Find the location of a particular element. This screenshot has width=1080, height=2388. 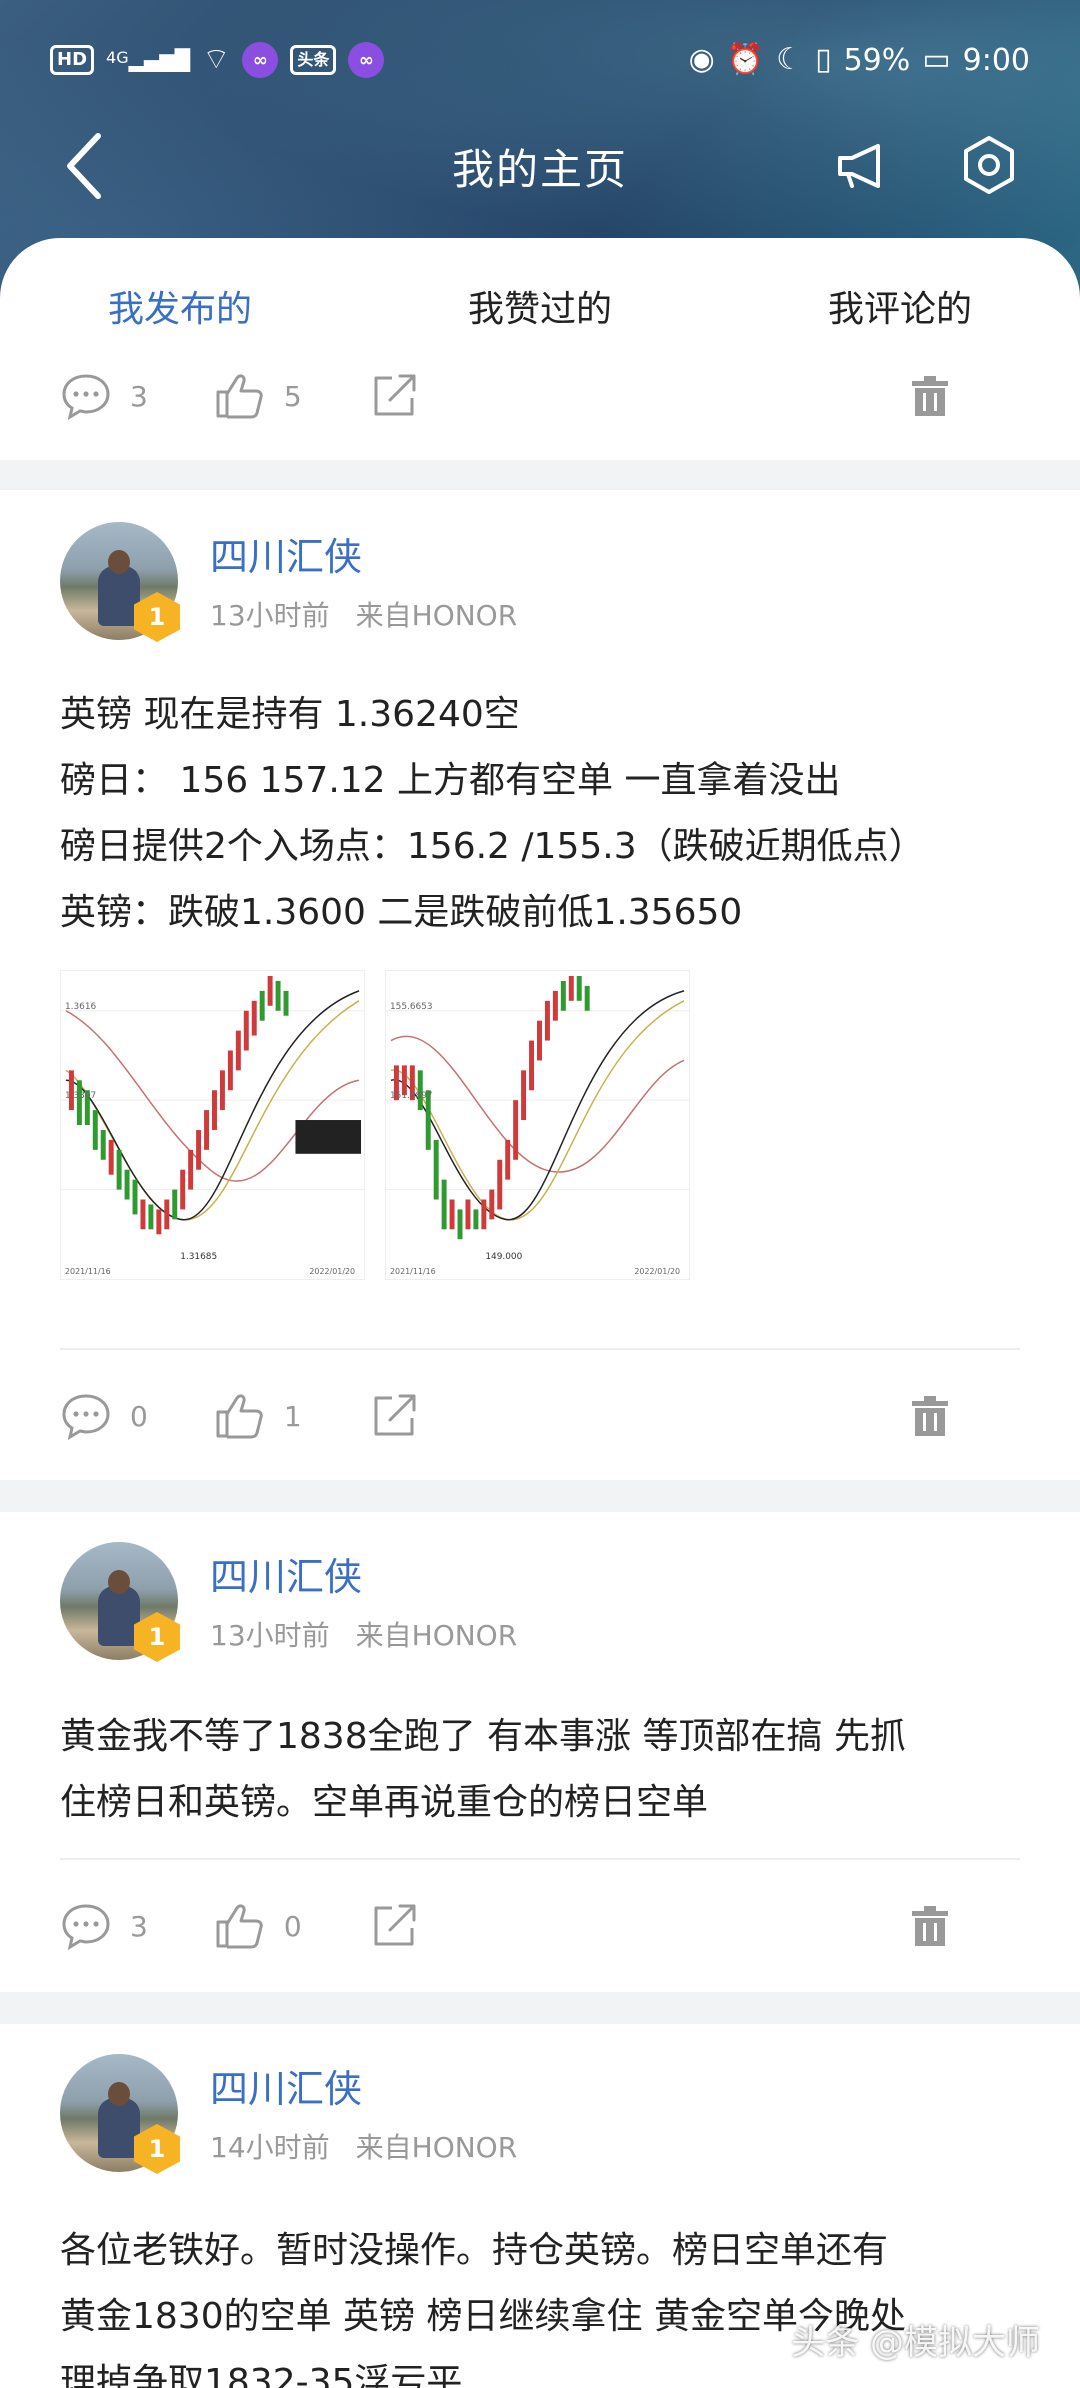

like-button: 0 is located at coordinates (258, 1926).